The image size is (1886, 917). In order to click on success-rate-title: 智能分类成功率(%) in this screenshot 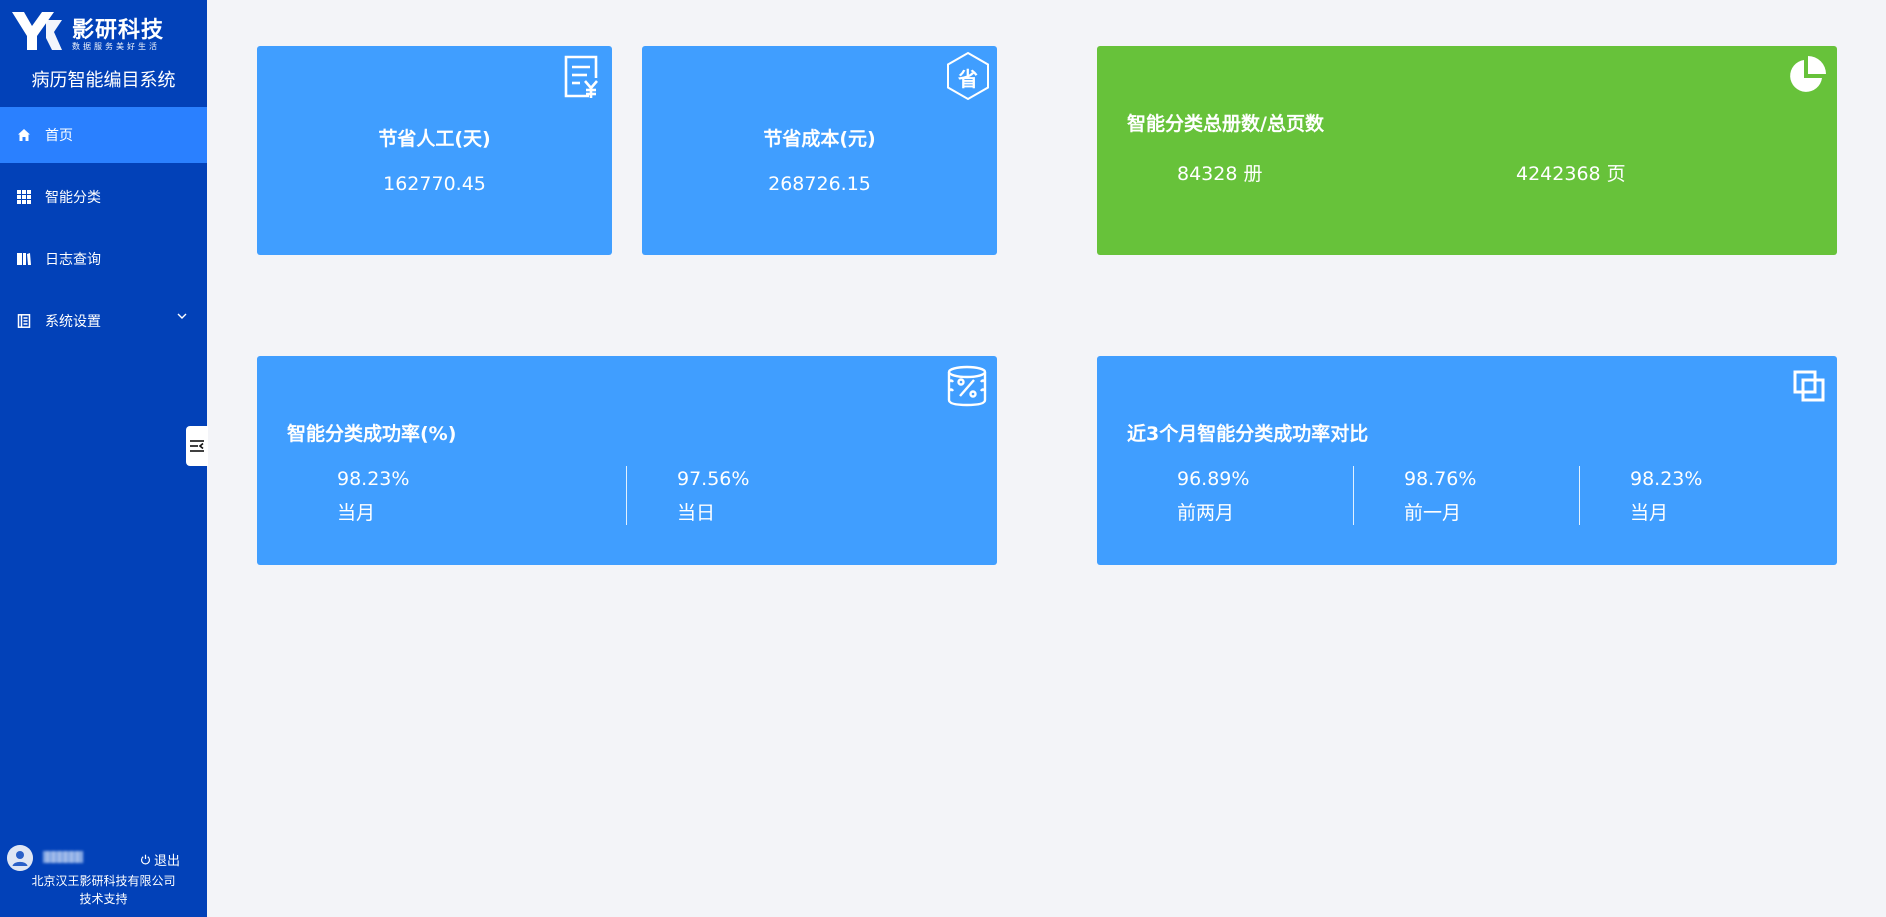, I will do `click(372, 434)`.